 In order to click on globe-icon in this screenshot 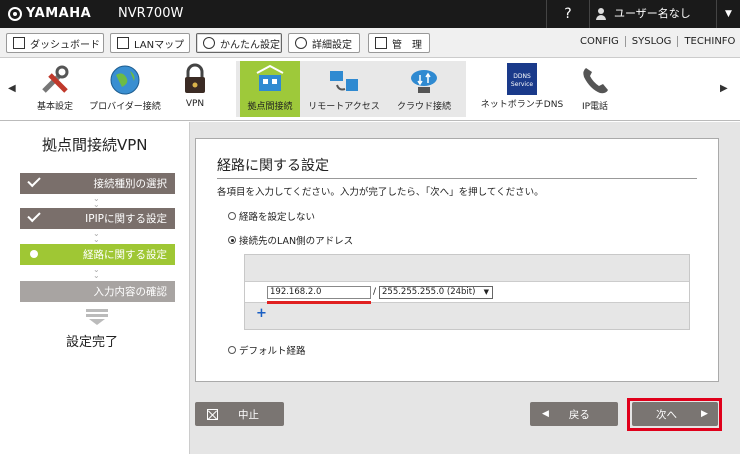, I will do `click(125, 80)`.